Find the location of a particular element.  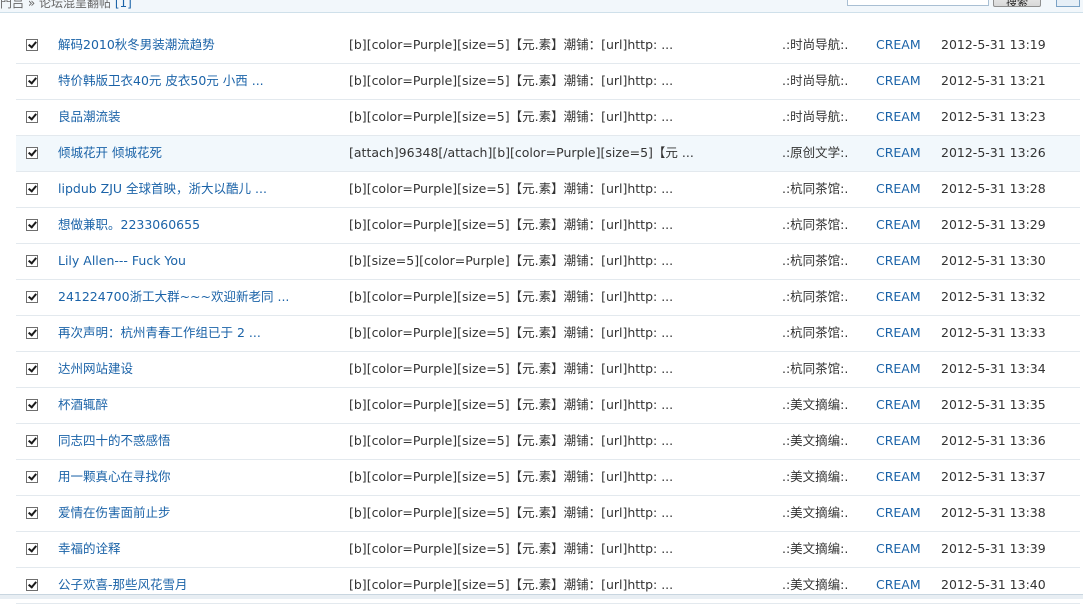

post-title-link: 倾城花开 倾城花死 is located at coordinates (110, 153).